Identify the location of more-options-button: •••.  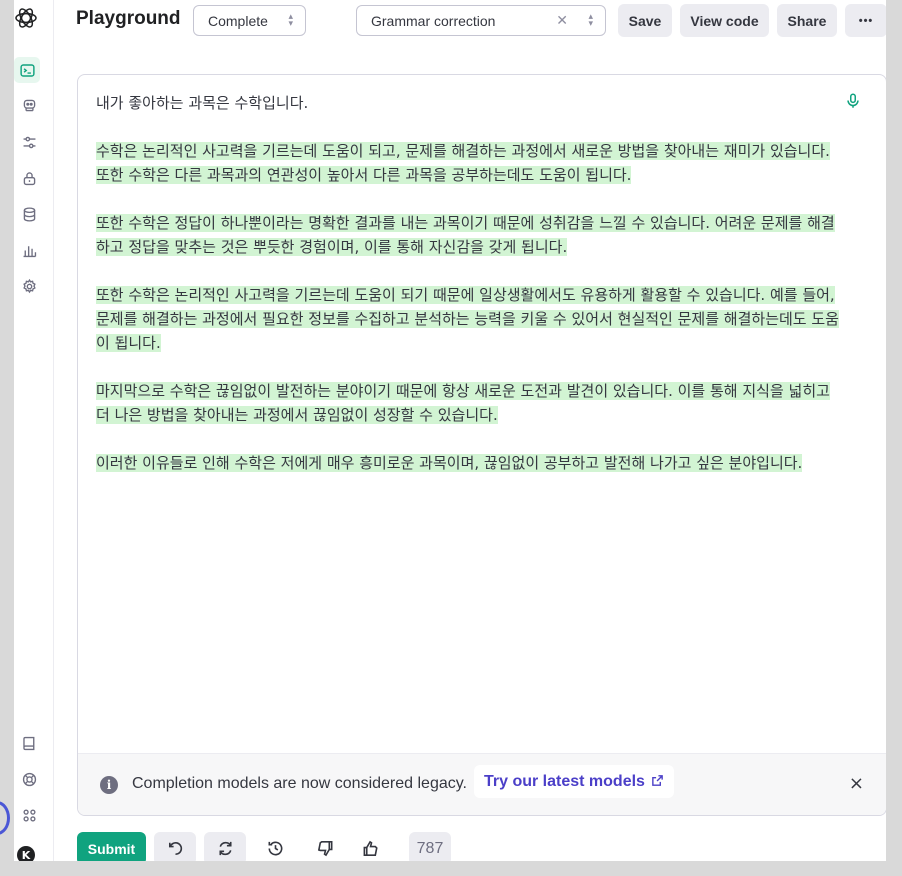
(865, 20).